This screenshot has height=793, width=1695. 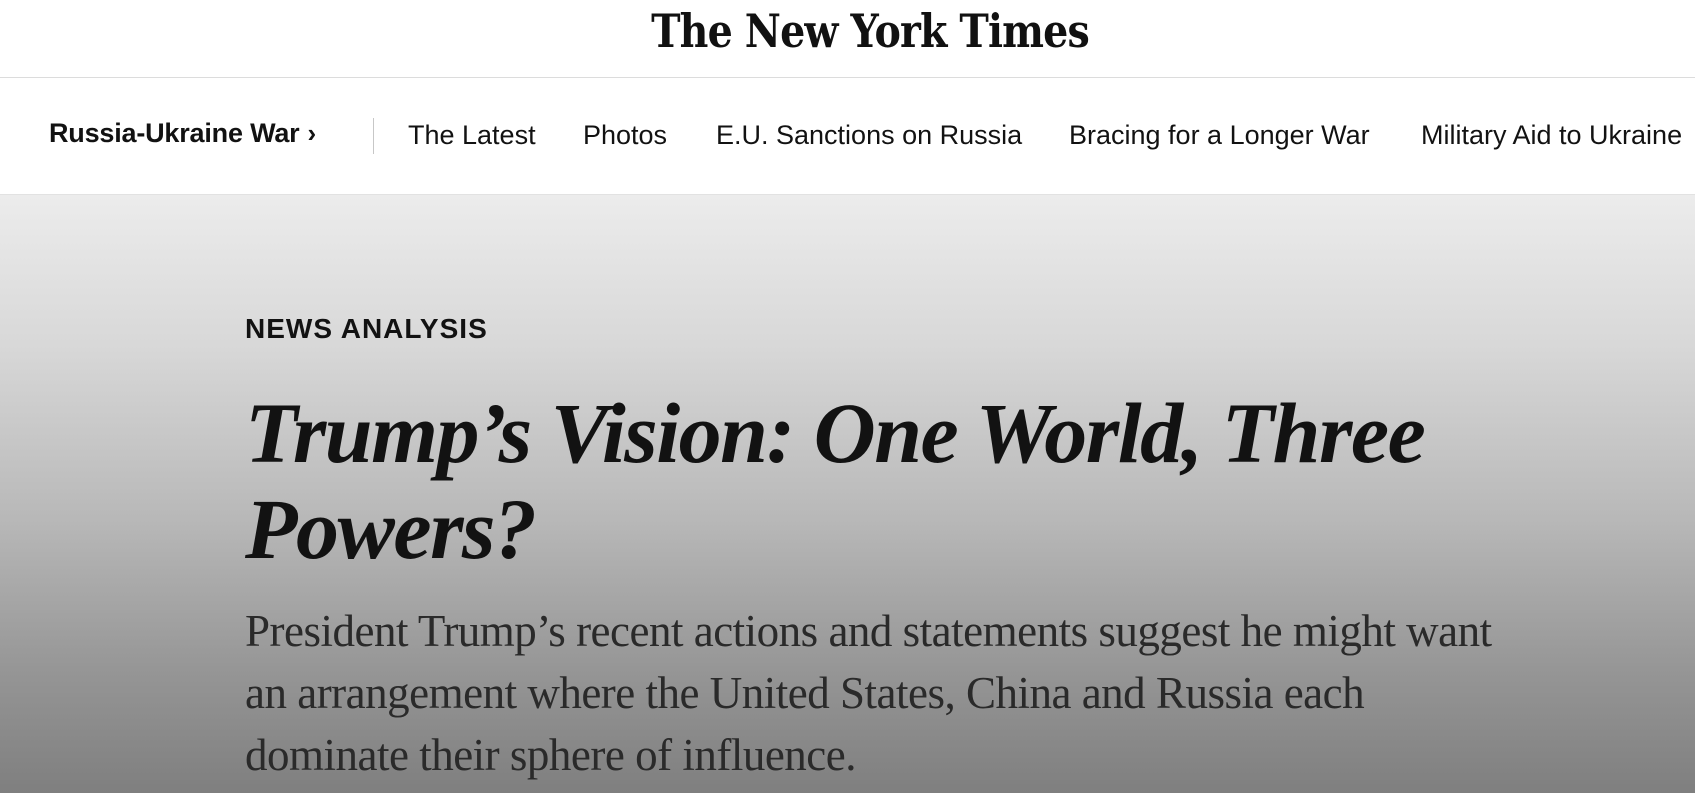 I want to click on chevron-right-icon: ›, so click(x=312, y=133).